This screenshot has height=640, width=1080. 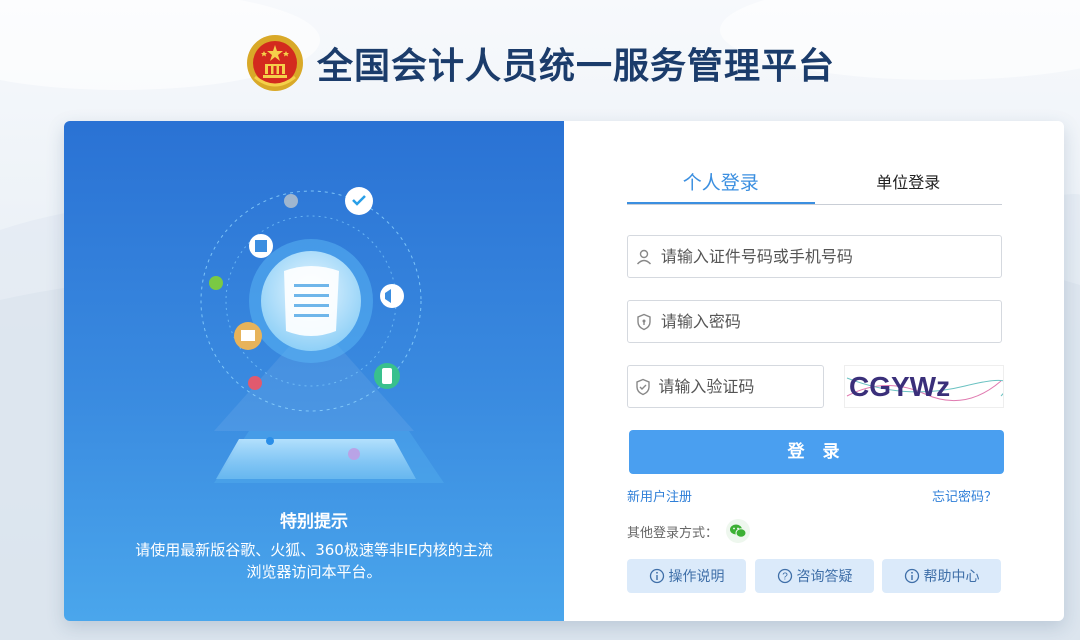 I want to click on captcha-text: CGYWz, so click(x=899, y=386).